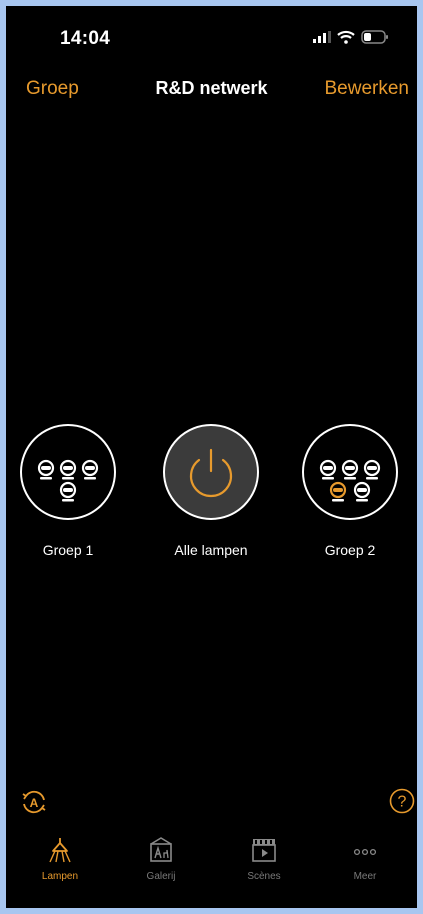 Image resolution: width=423 pixels, height=914 pixels. I want to click on tab-label: Galerij, so click(161, 876).